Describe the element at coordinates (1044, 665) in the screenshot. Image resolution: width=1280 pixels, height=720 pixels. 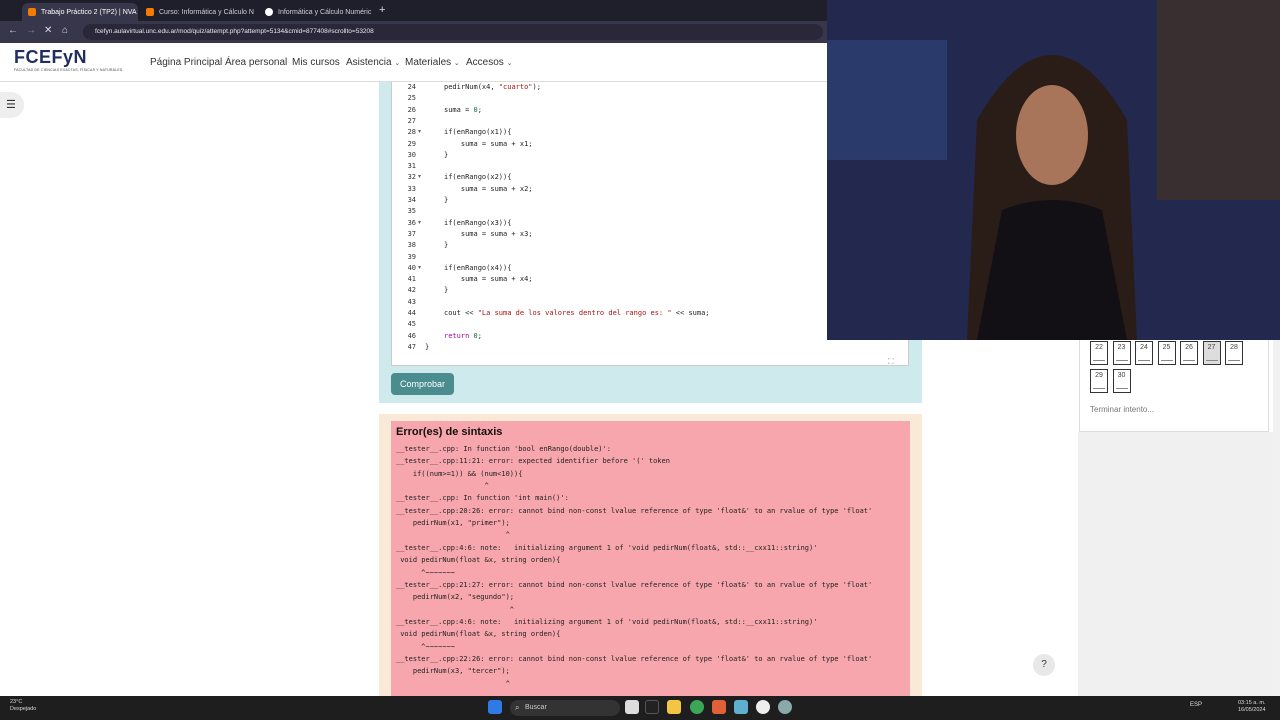
I see `help-button: ?` at that location.